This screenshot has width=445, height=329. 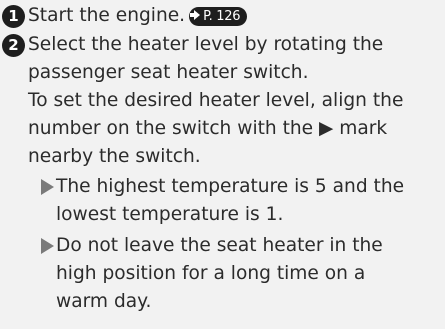 What do you see at coordinates (206, 44) in the screenshot?
I see `step-2-line-1: Select the heater level by rotating the` at bounding box center [206, 44].